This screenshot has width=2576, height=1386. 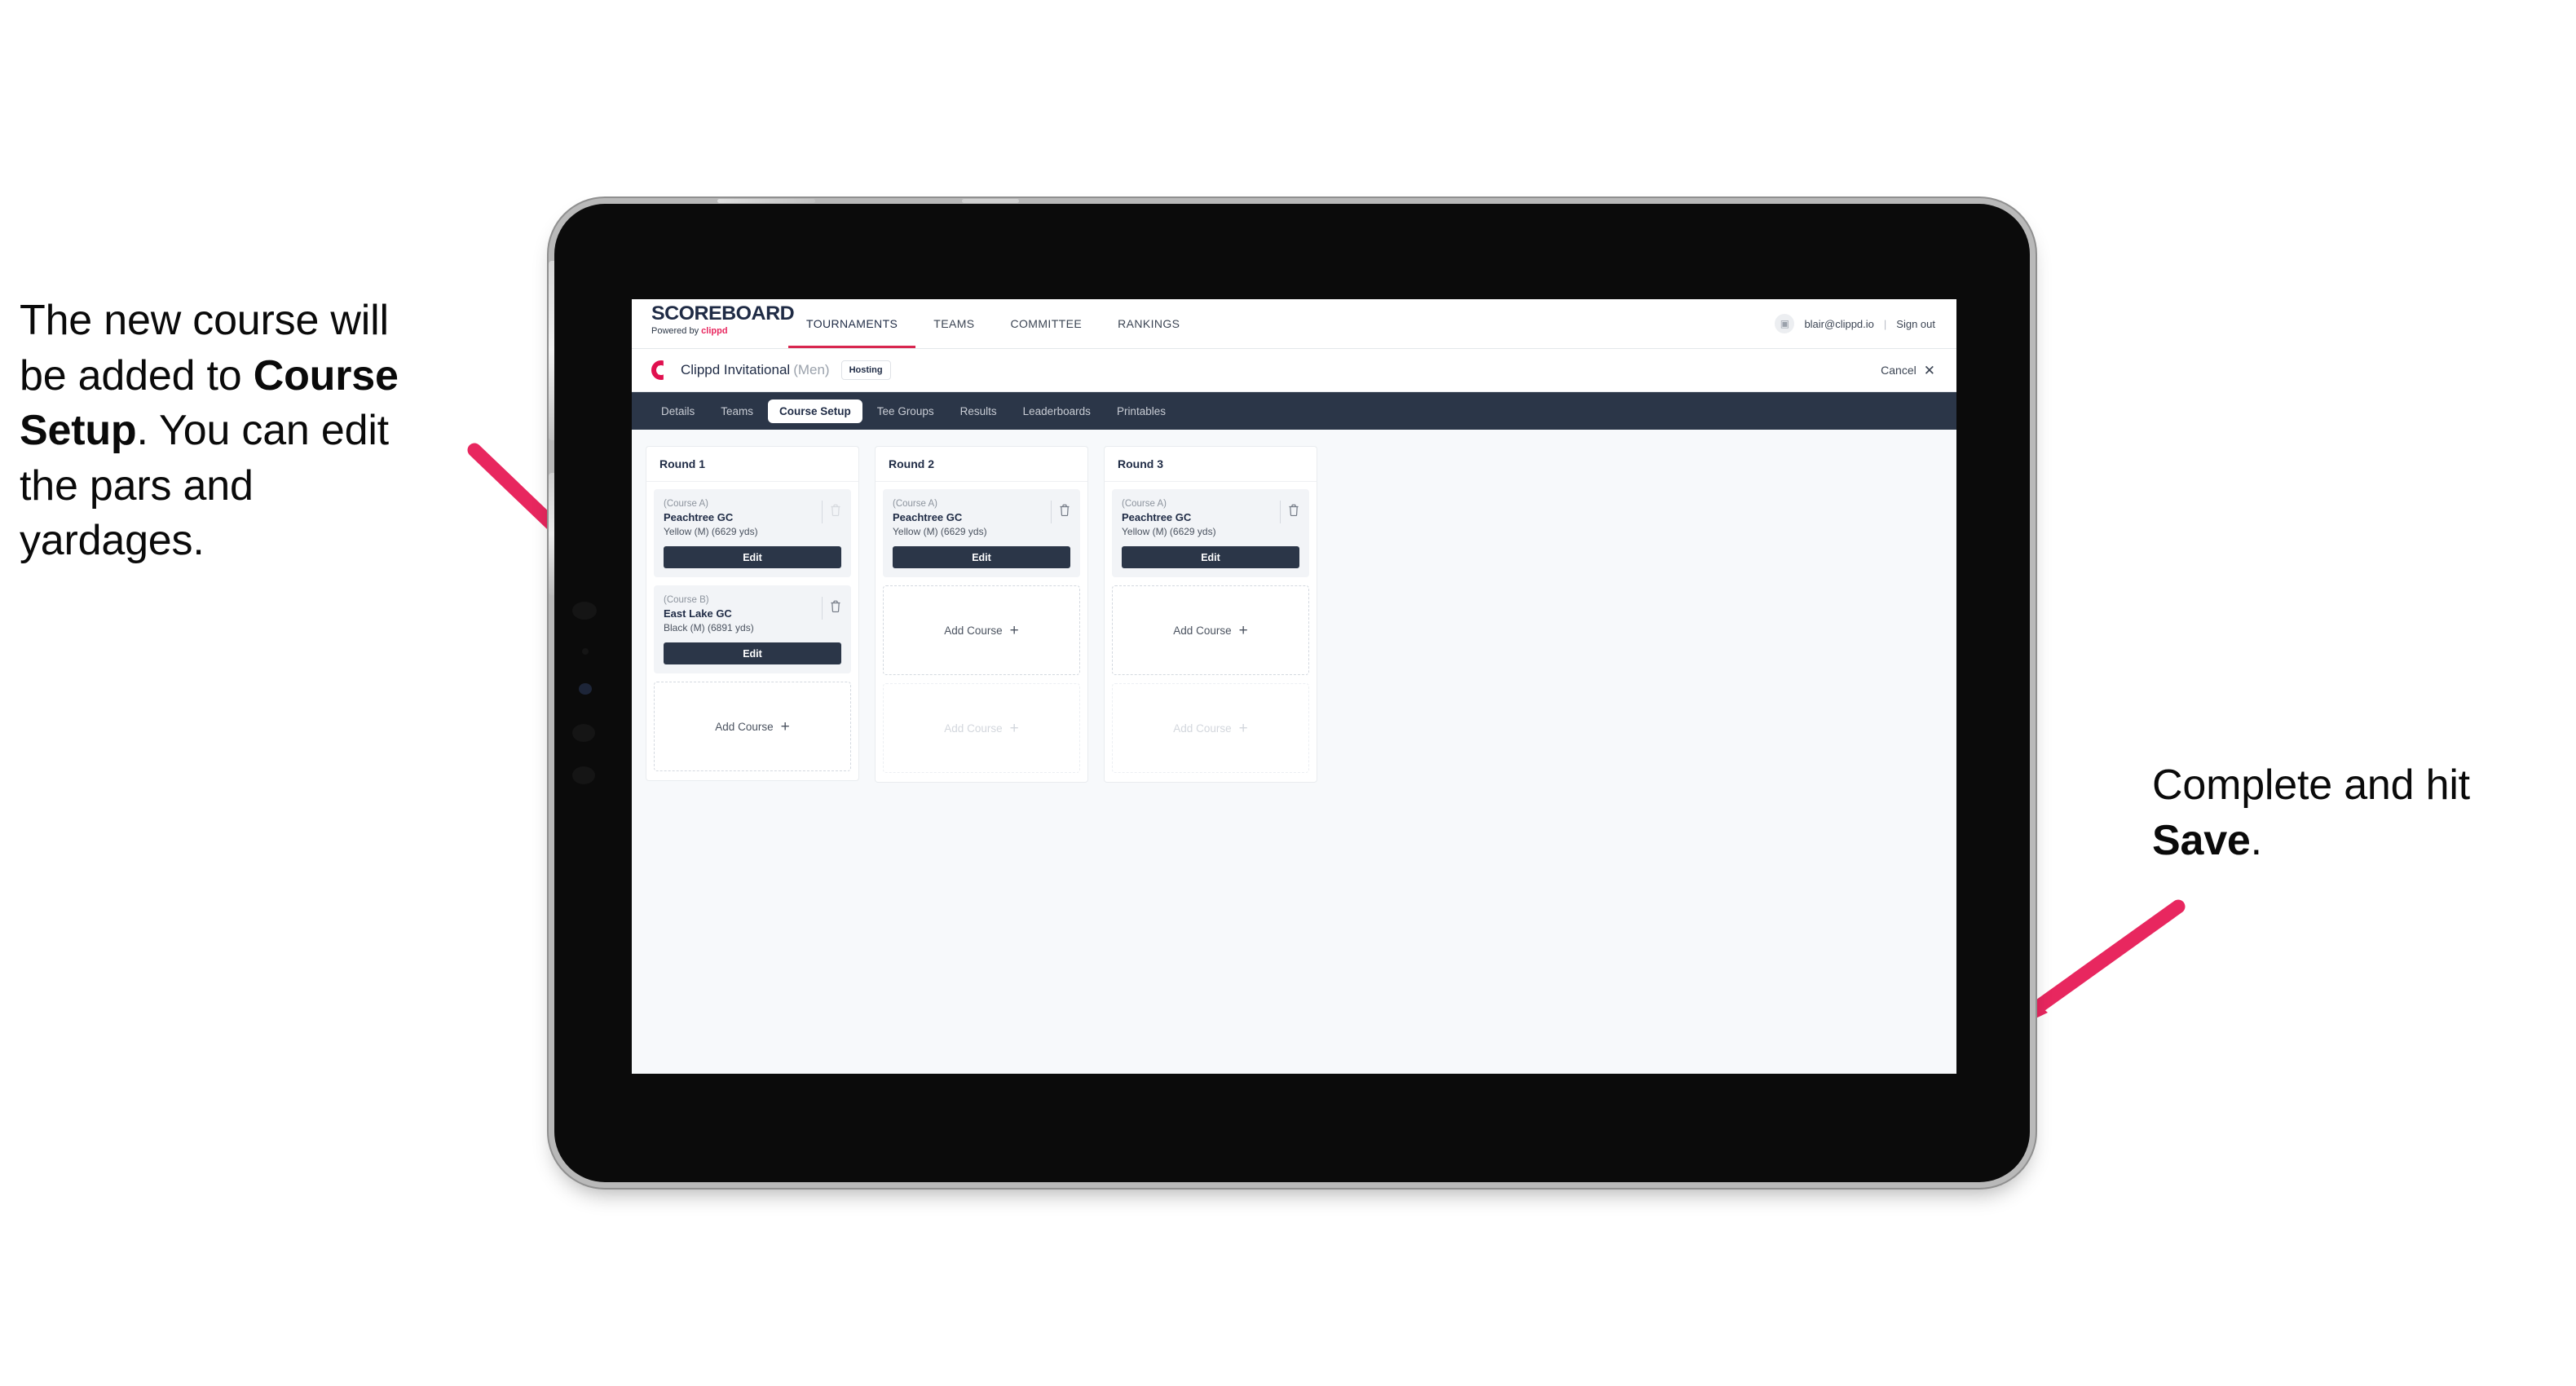 I want to click on tablet-side-button-upper, so click(x=551, y=351).